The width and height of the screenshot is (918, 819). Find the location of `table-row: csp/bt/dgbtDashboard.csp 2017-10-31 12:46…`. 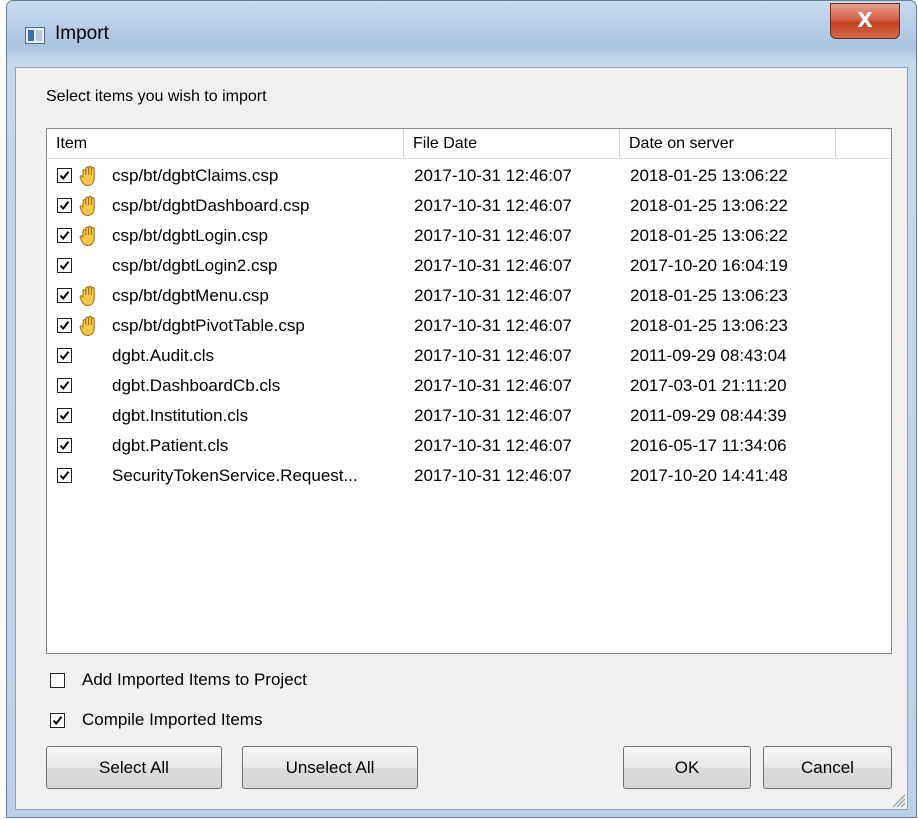

table-row: csp/bt/dgbtDashboard.csp 2017-10-31 12:46… is located at coordinates (469, 206).